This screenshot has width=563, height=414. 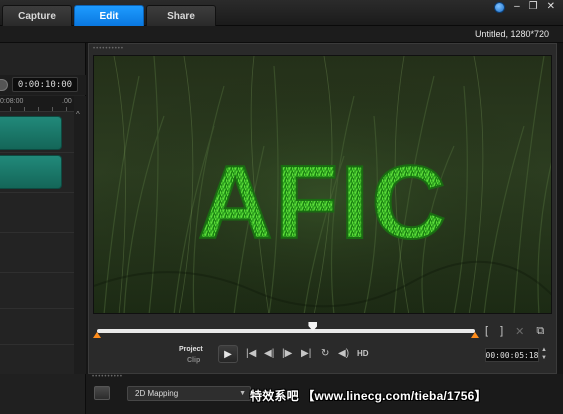 I want to click on scroll-up-icon: ^, so click(x=78, y=114).